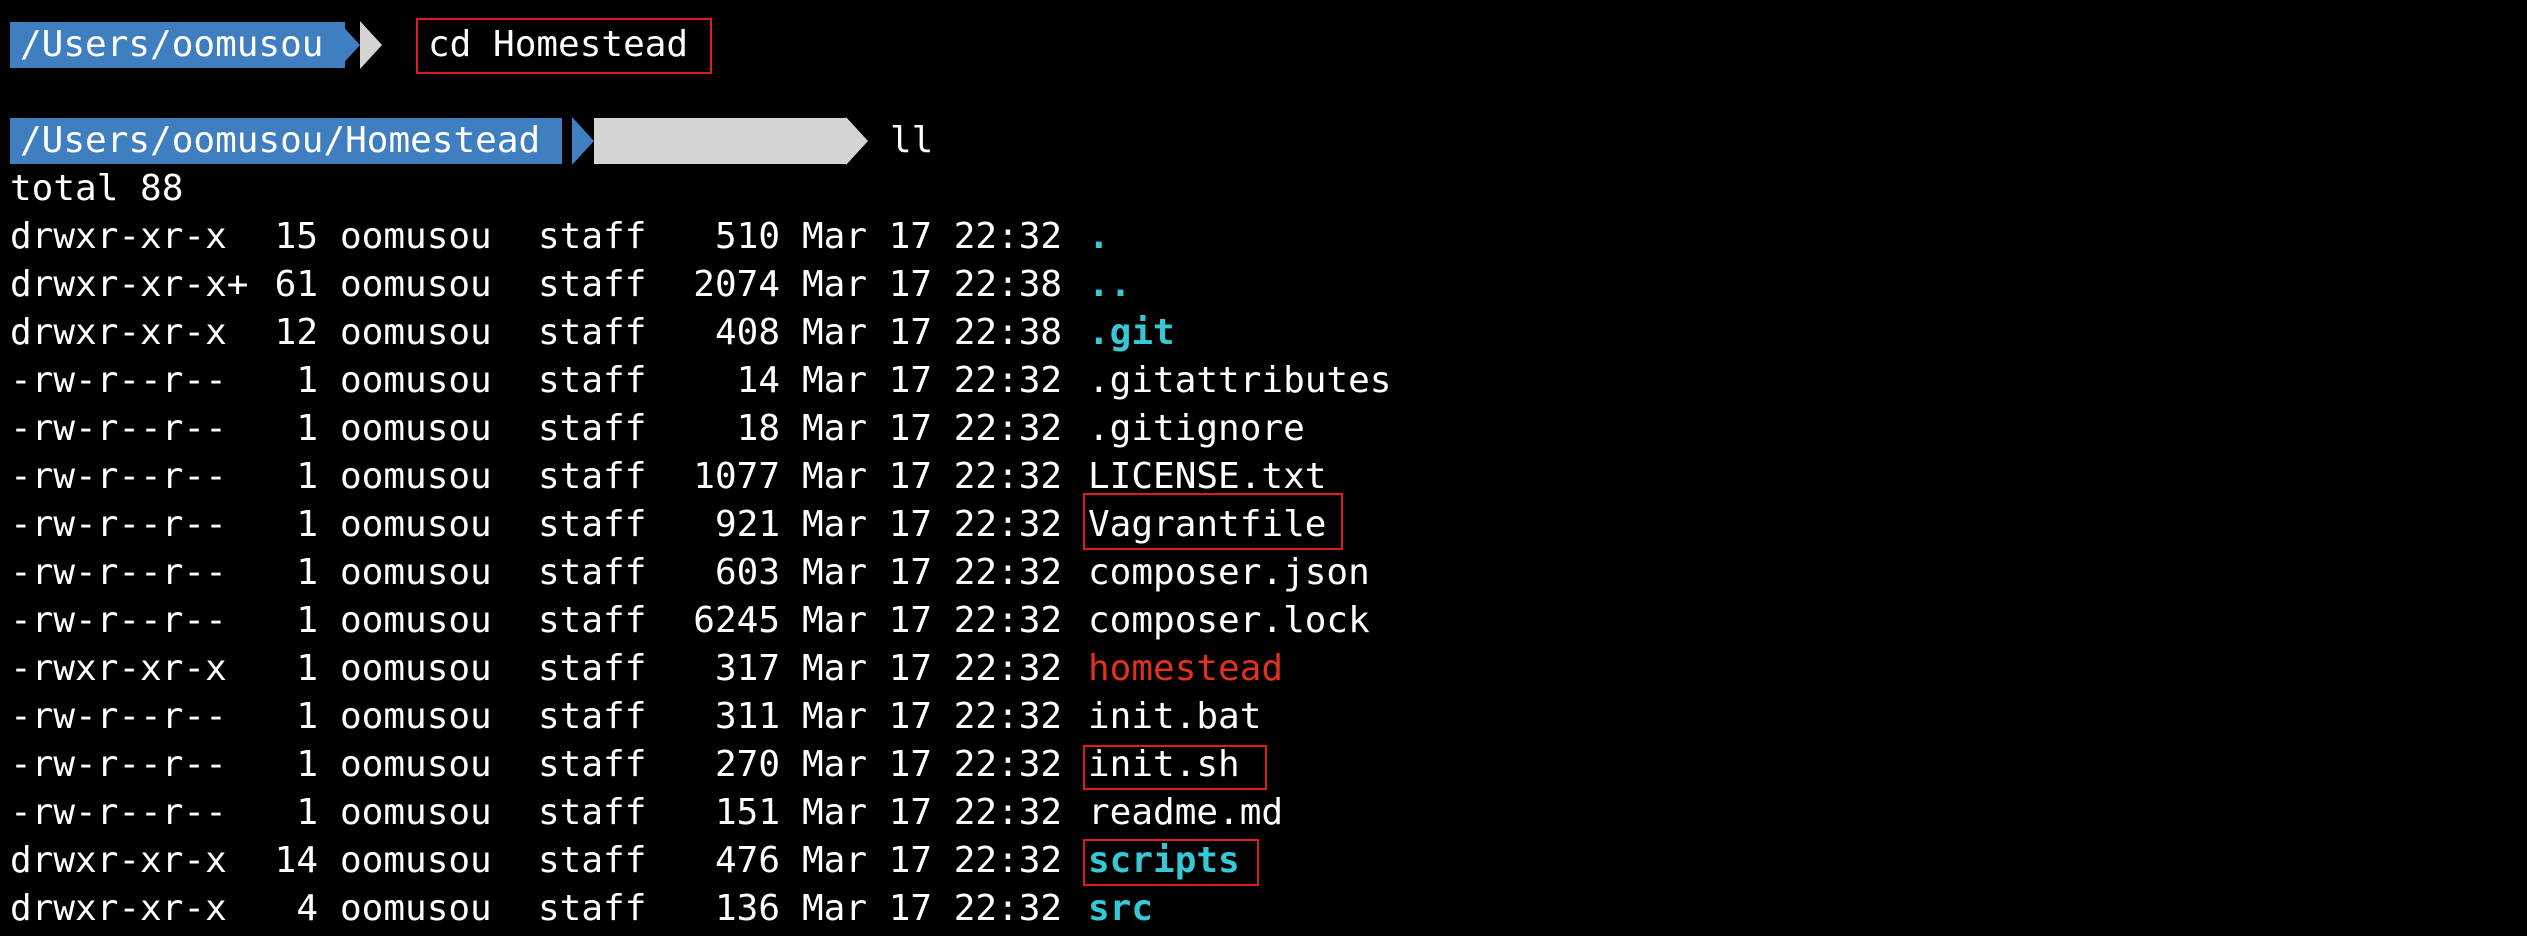 The height and width of the screenshot is (936, 2527). I want to click on row-filename: readme.md, so click(1185, 813).